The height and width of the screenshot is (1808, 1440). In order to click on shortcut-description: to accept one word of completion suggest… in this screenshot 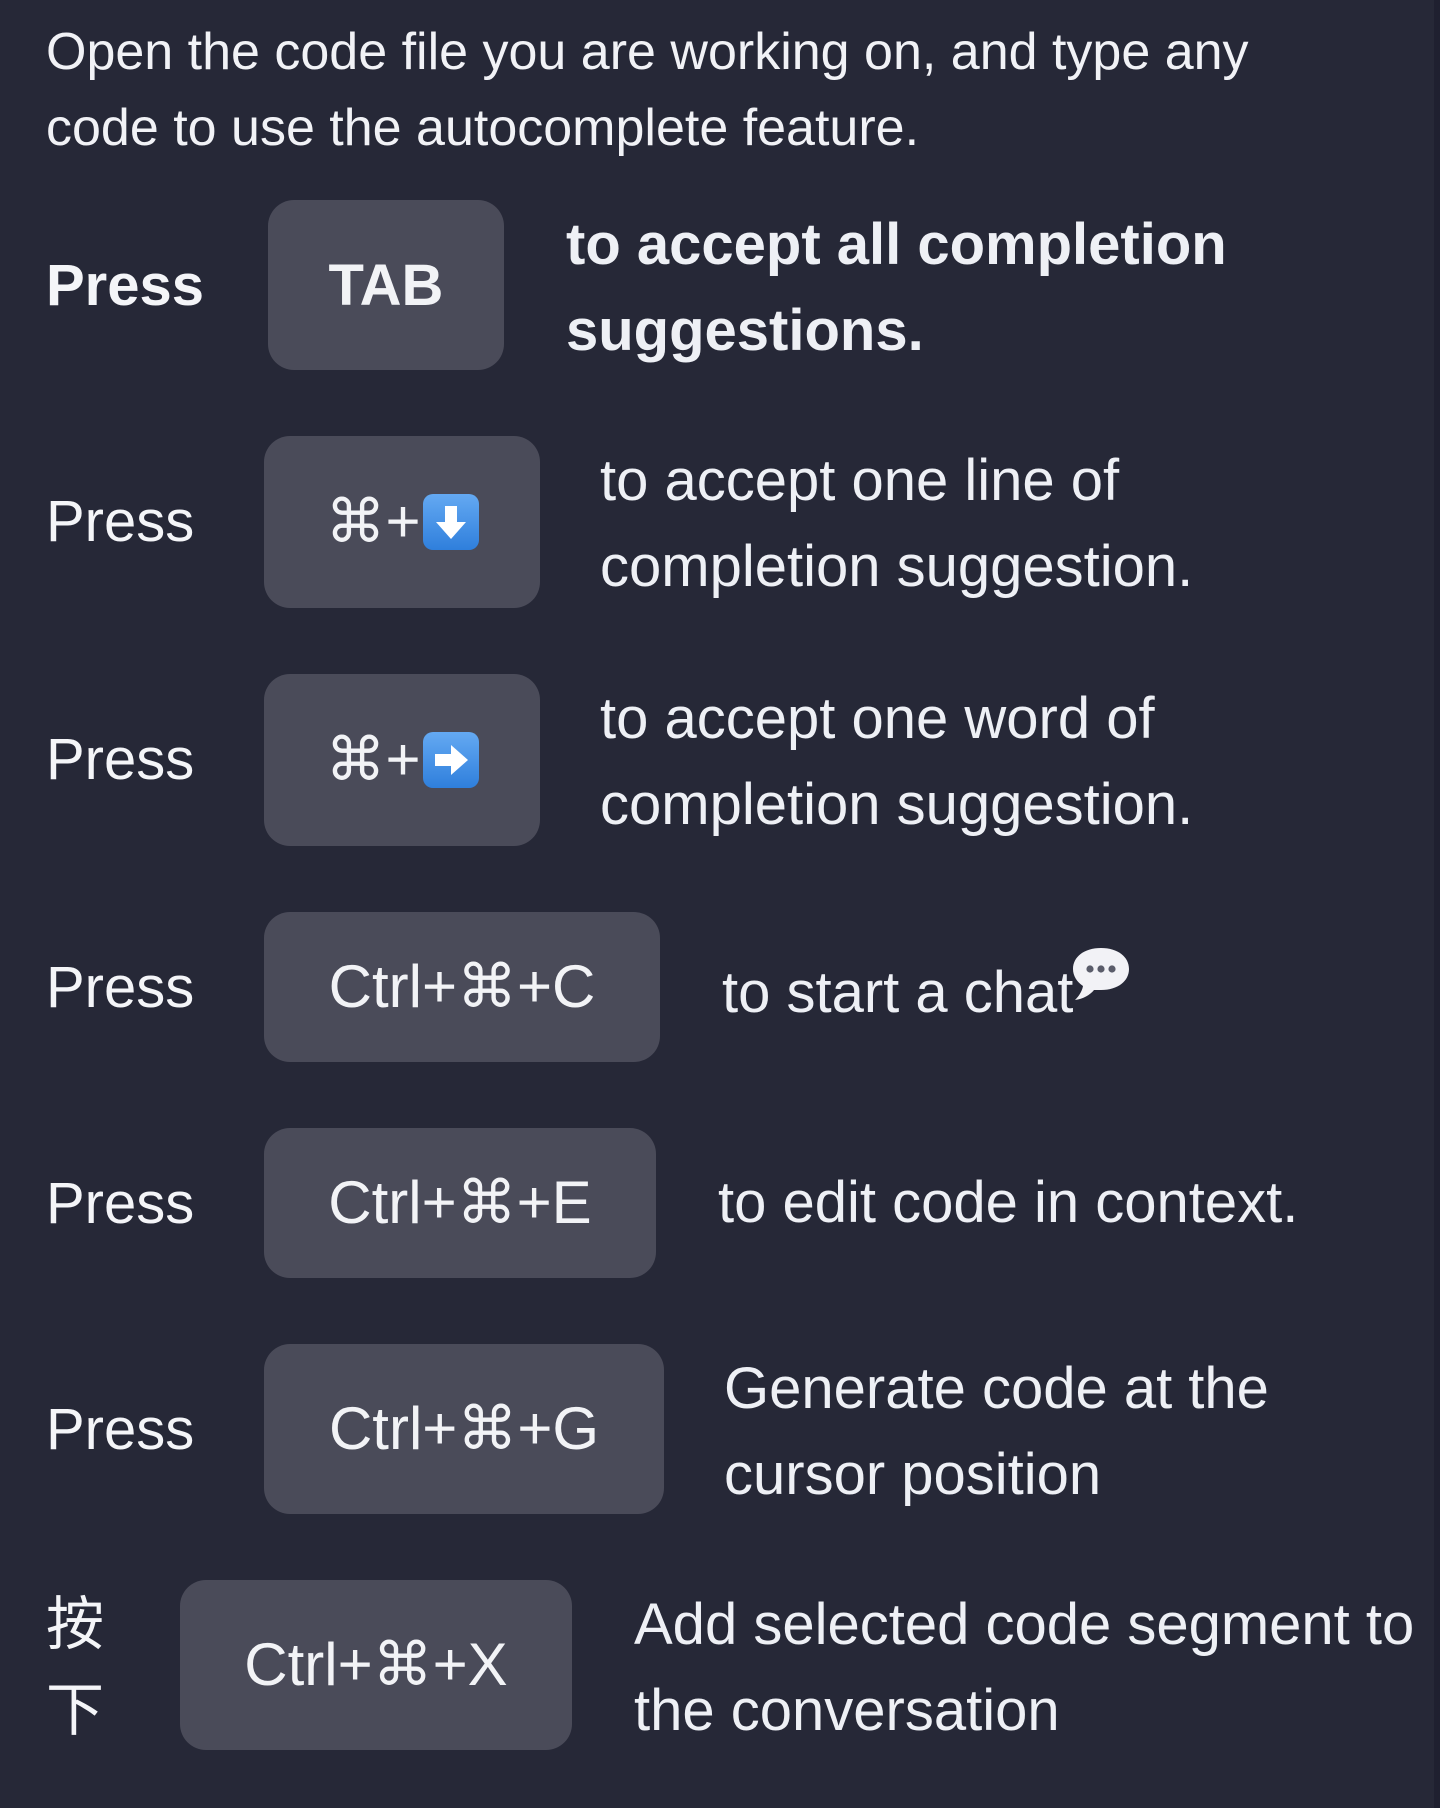, I will do `click(897, 761)`.